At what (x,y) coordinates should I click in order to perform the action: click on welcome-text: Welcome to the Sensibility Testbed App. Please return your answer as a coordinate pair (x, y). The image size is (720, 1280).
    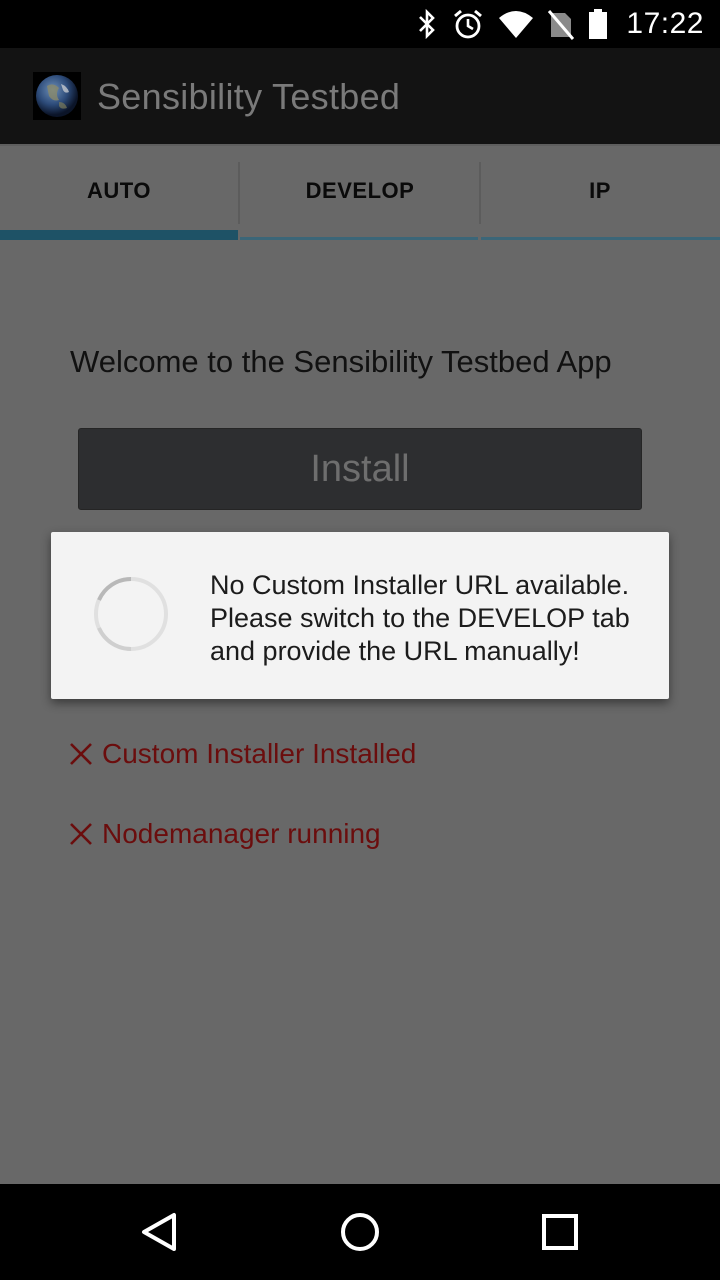
    Looking at the image, I should click on (341, 361).